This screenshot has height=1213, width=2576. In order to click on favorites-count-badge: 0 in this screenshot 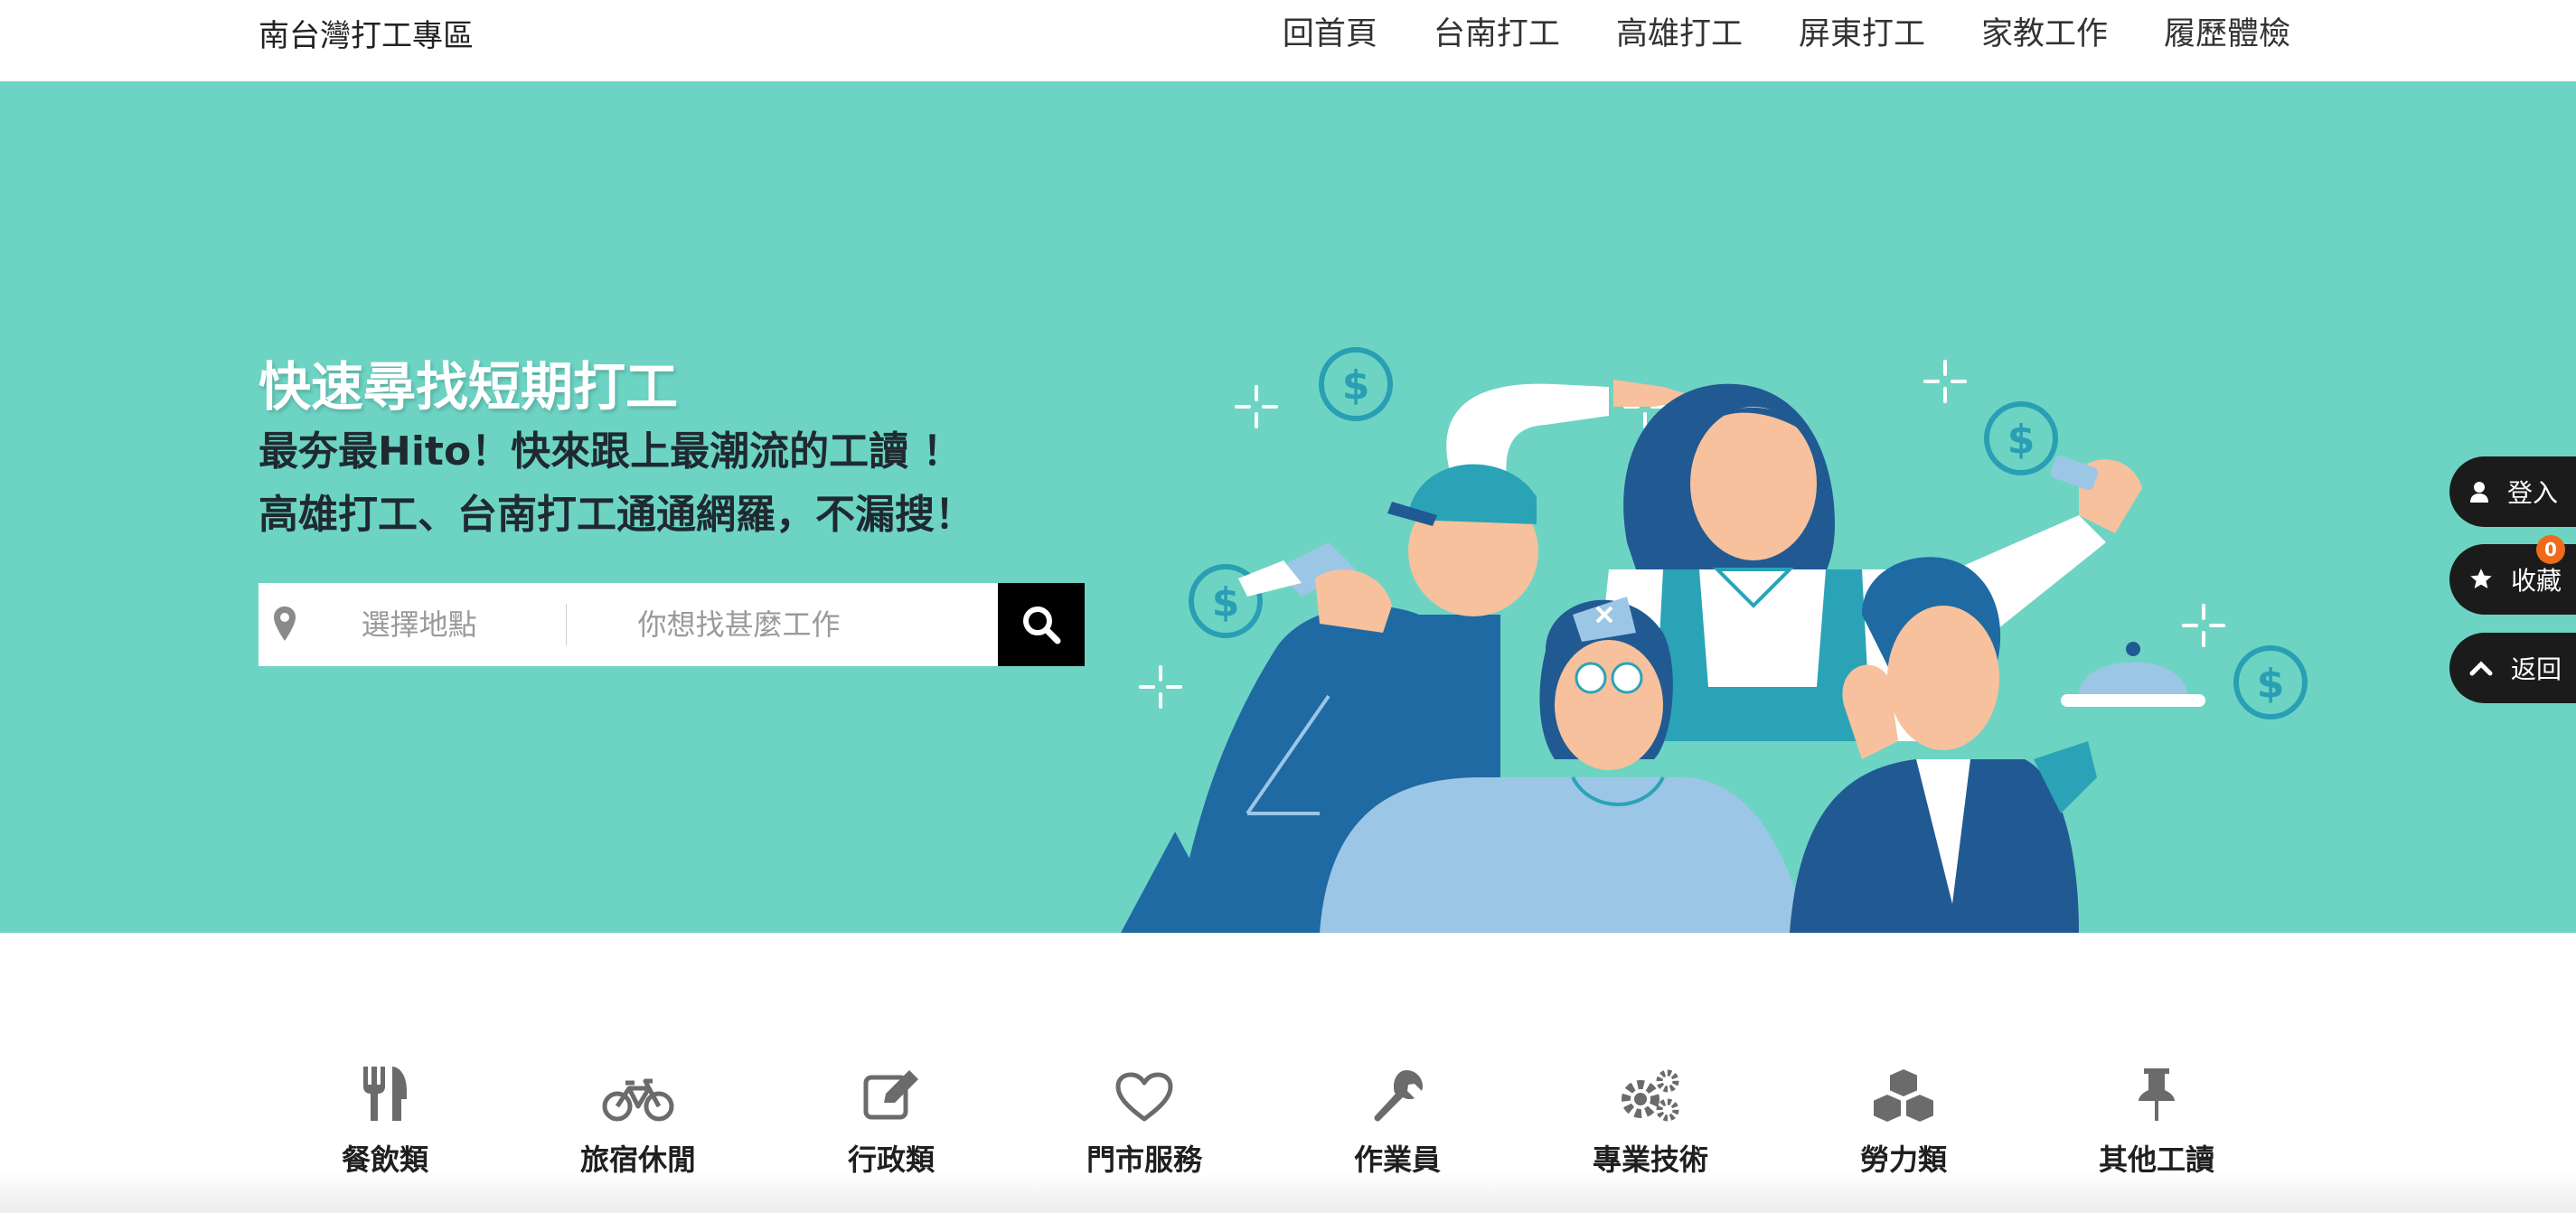, I will do `click(2550, 549)`.